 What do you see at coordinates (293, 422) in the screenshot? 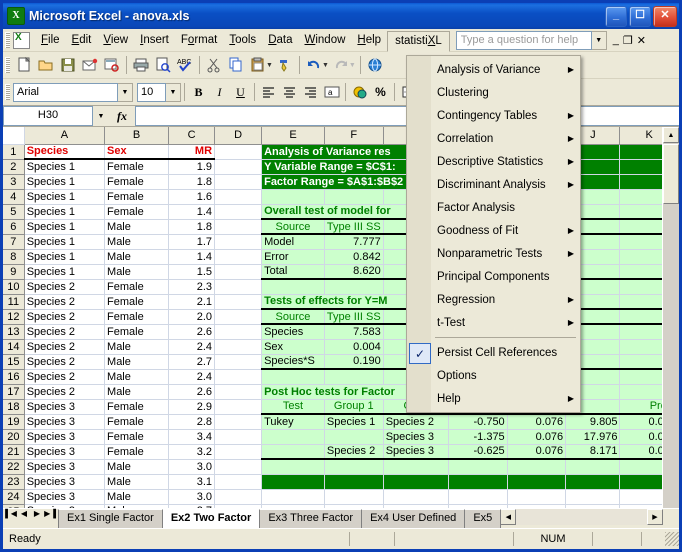
I see `cell-e19-test: Tukey` at bounding box center [293, 422].